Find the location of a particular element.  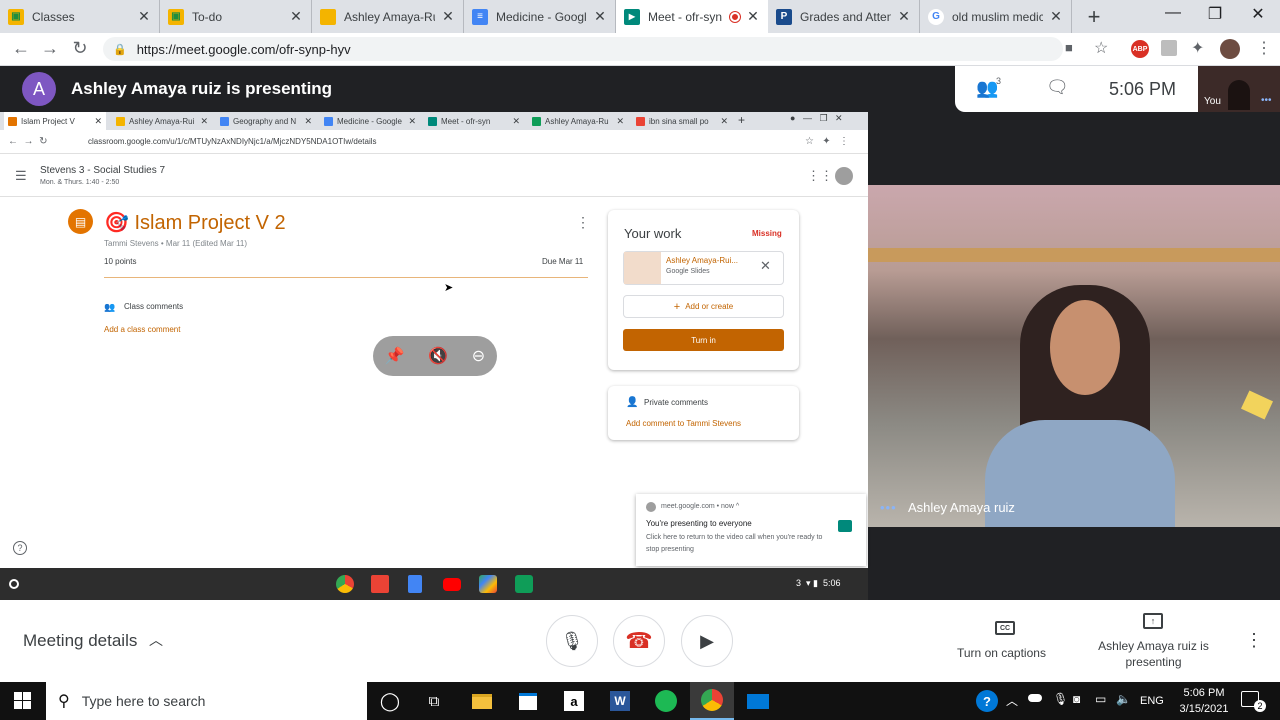

onedrive-icon is located at coordinates (1035, 698).